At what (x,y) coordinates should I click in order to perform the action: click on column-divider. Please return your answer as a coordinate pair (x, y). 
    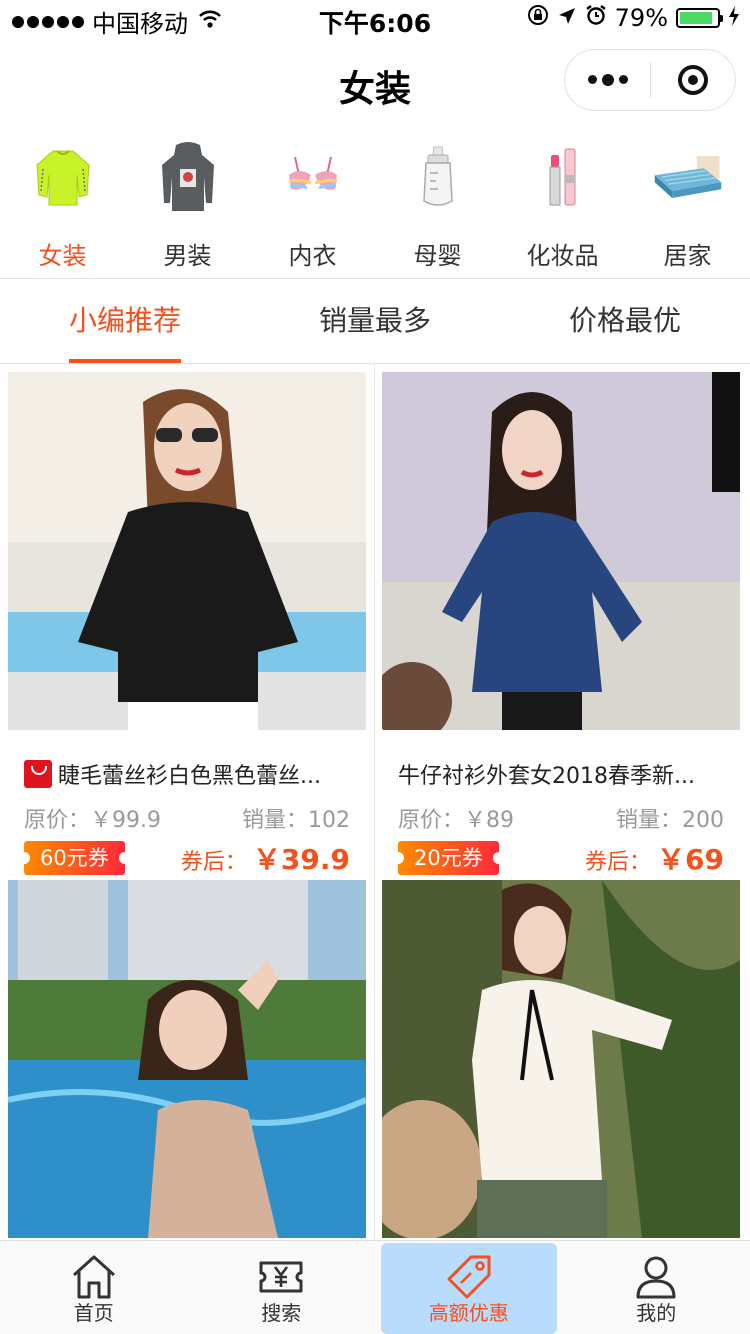
    Looking at the image, I should click on (374, 802).